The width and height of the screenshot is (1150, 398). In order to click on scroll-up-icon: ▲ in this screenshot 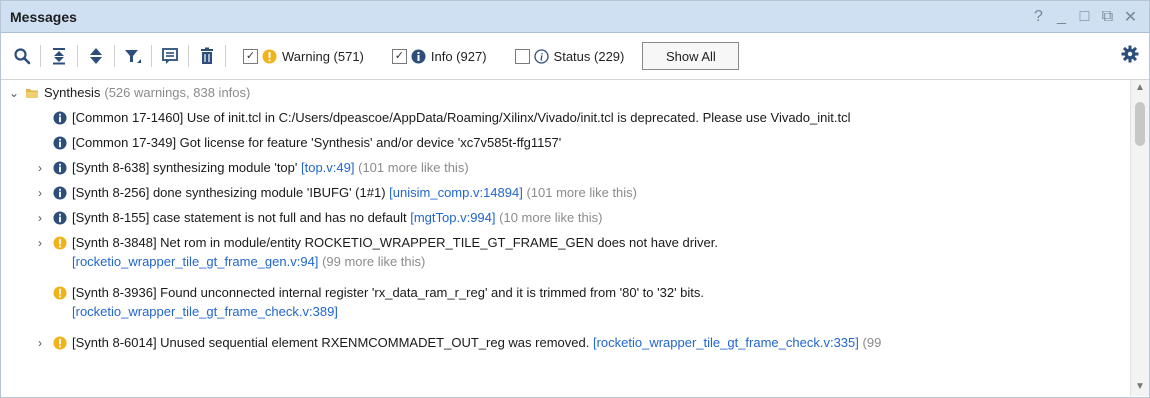, I will do `click(1140, 87)`.